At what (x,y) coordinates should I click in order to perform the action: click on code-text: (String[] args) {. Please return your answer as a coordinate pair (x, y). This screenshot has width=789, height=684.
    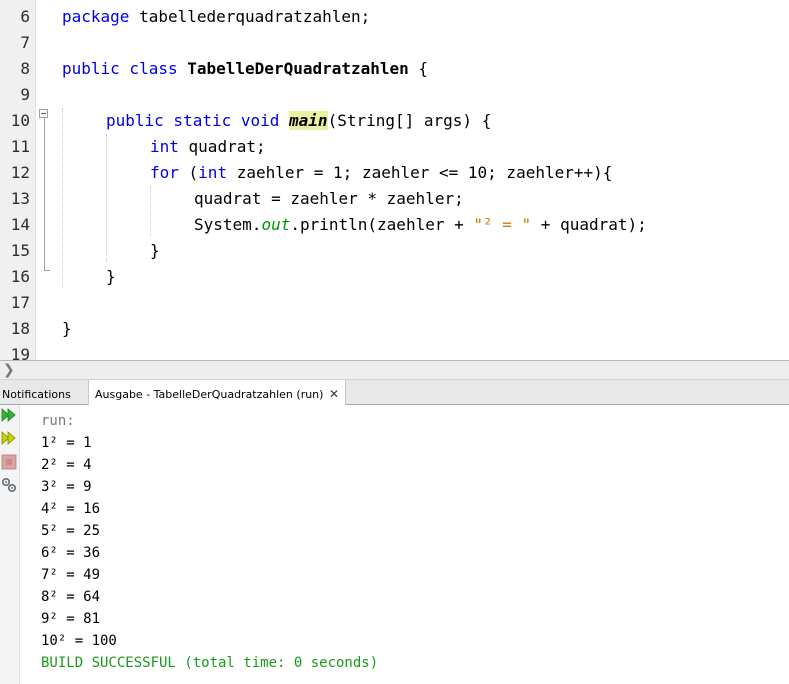
    Looking at the image, I should click on (409, 120).